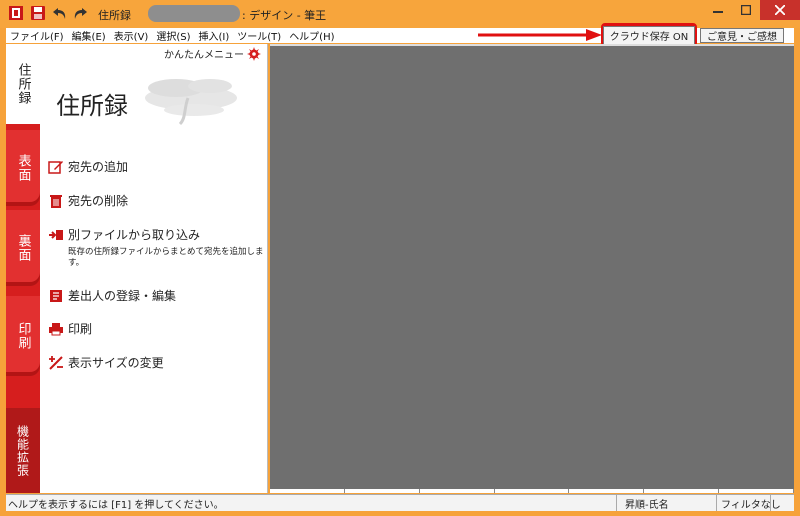 This screenshot has height=516, width=800. What do you see at coordinates (116, 363) in the screenshot?
I see `display-size-label: 表示サイズの変更` at bounding box center [116, 363].